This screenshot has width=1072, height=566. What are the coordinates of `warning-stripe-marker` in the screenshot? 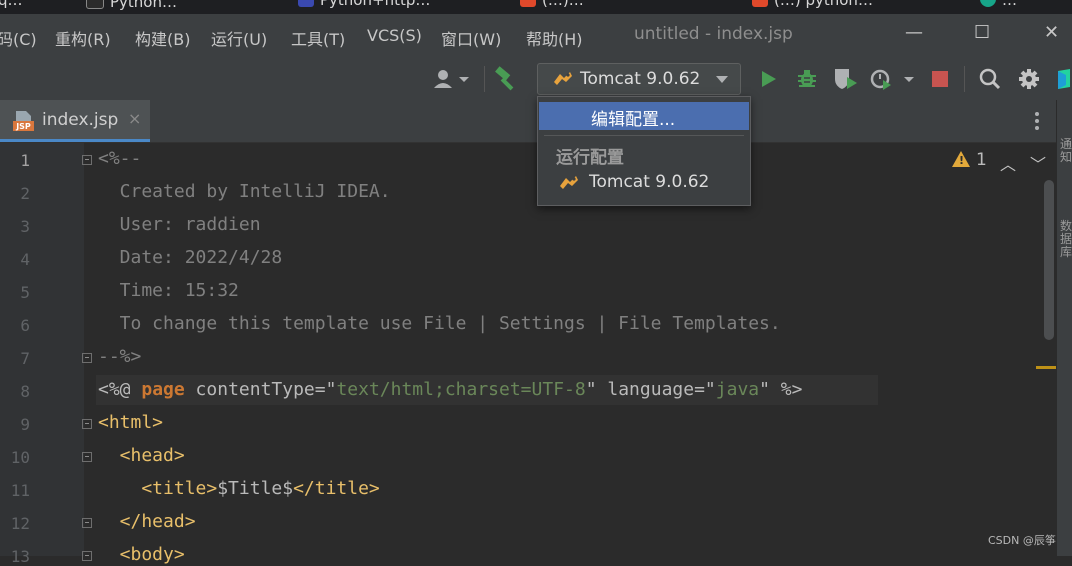 It's located at (1046, 367).